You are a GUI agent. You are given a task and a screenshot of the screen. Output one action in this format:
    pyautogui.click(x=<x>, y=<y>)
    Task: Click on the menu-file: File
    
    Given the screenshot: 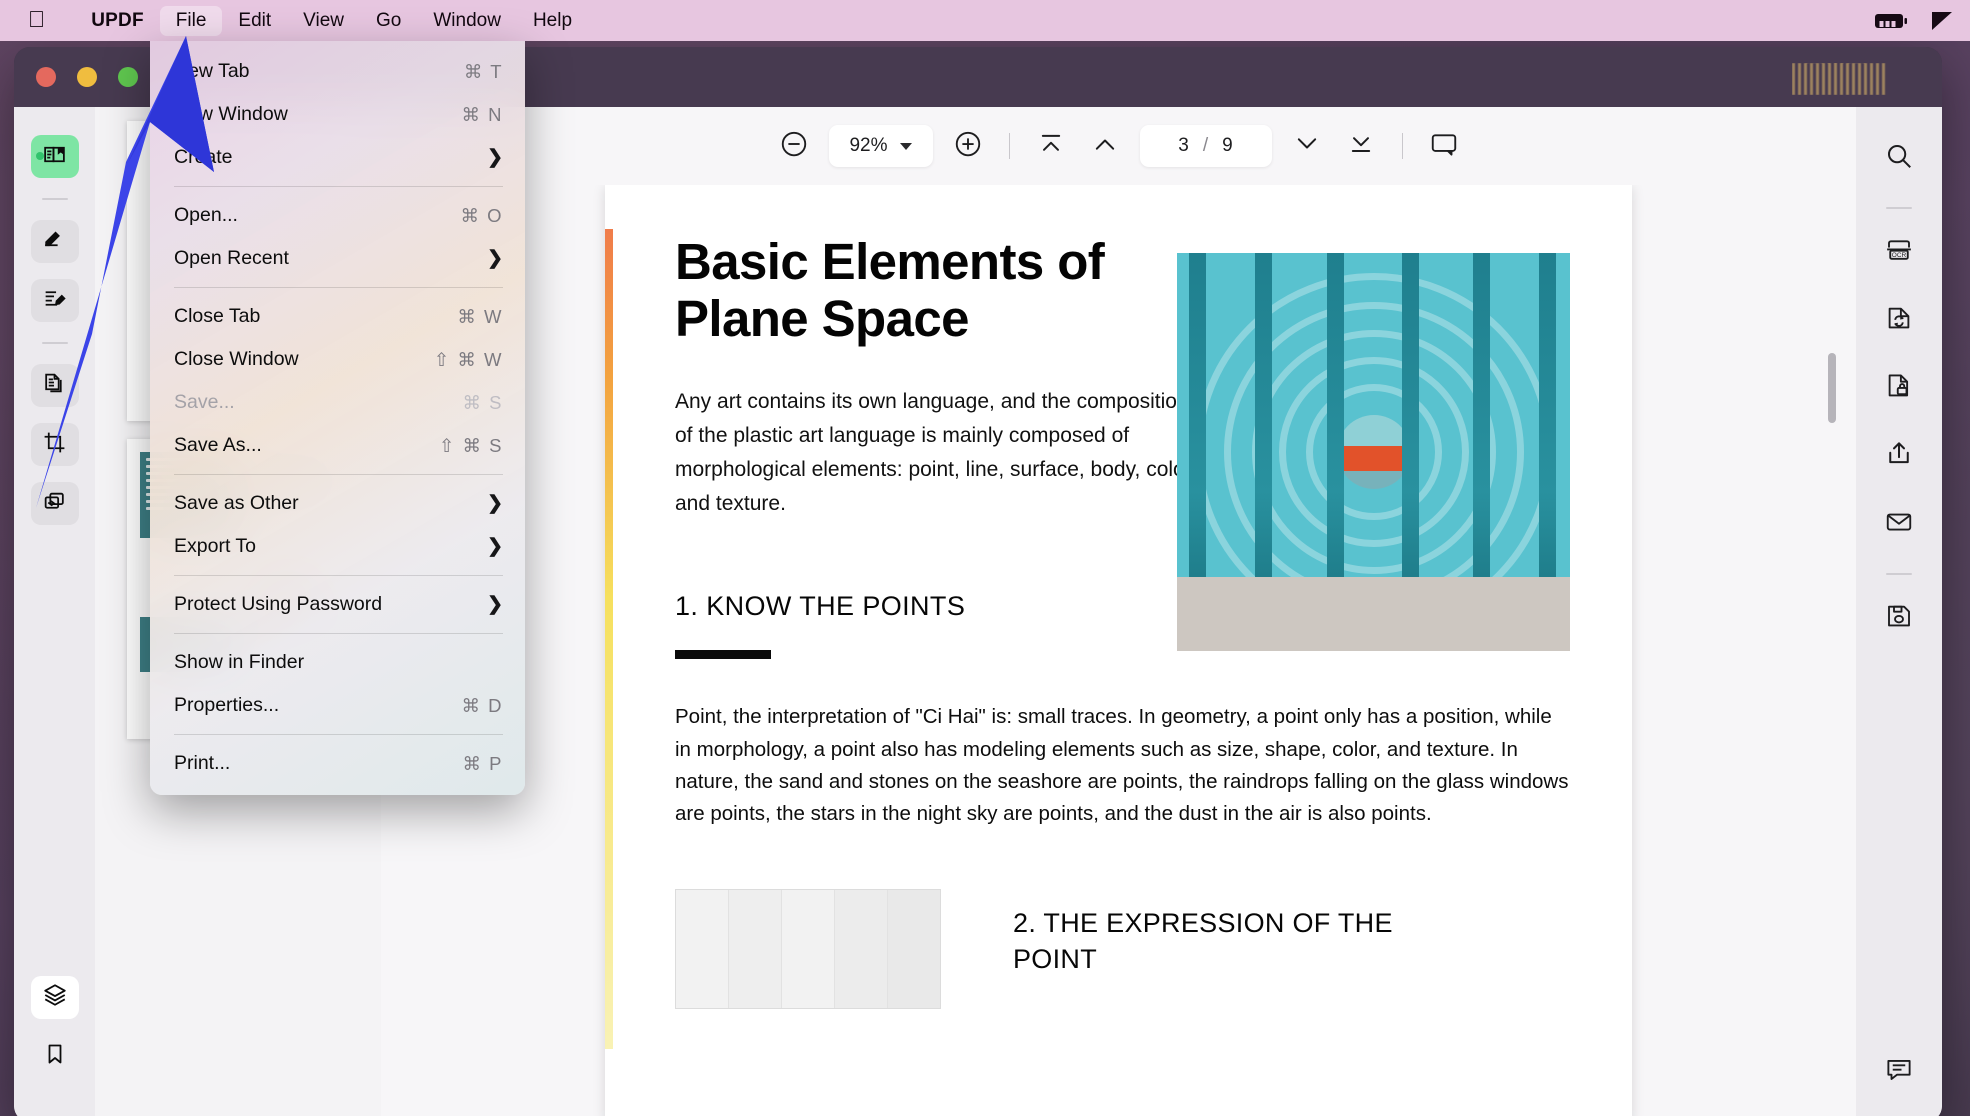 What is the action you would take?
    pyautogui.click(x=191, y=20)
    